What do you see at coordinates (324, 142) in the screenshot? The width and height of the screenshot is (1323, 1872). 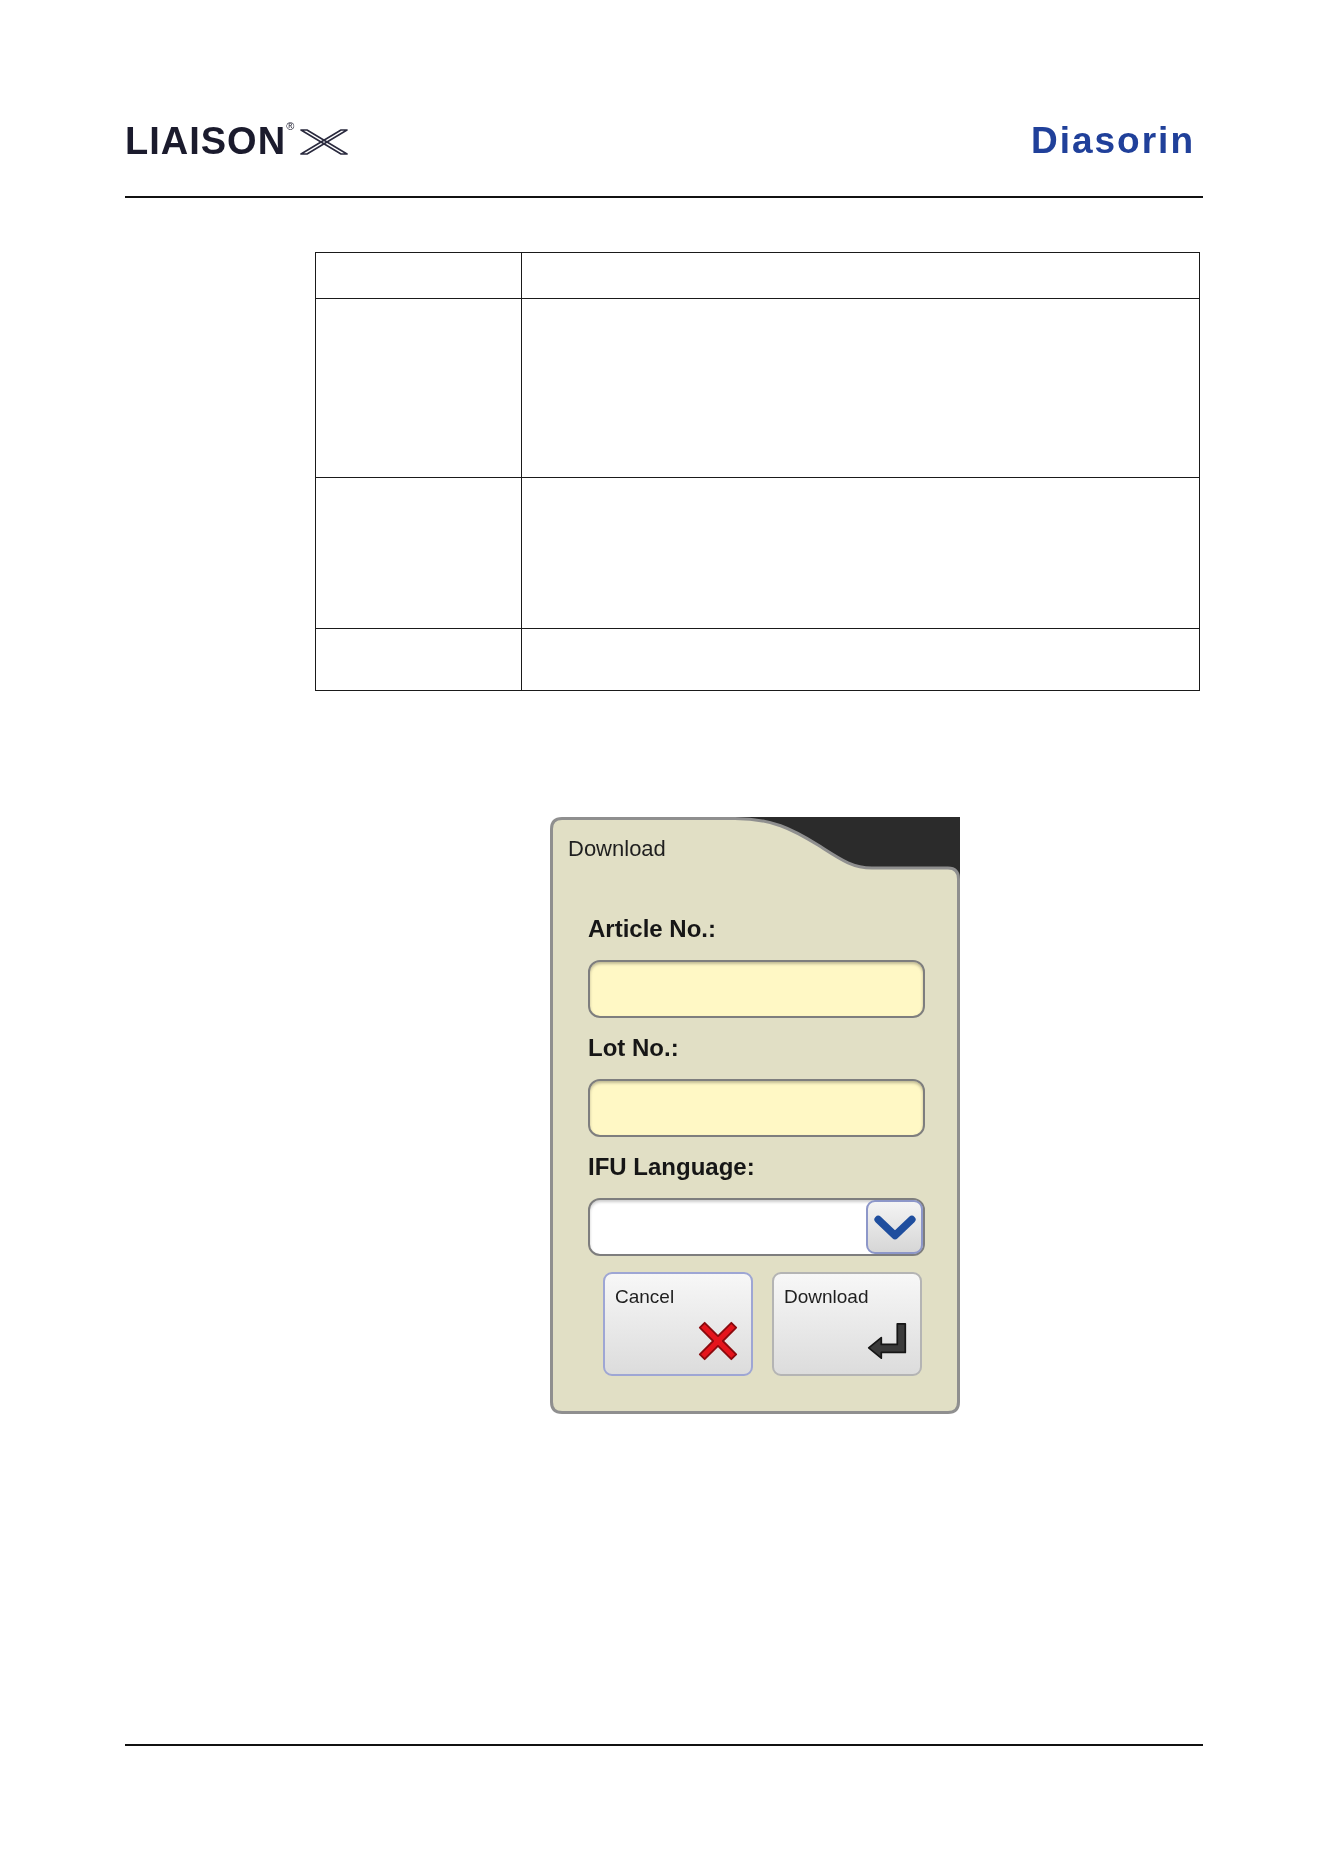 I see `cross-logo-icon` at bounding box center [324, 142].